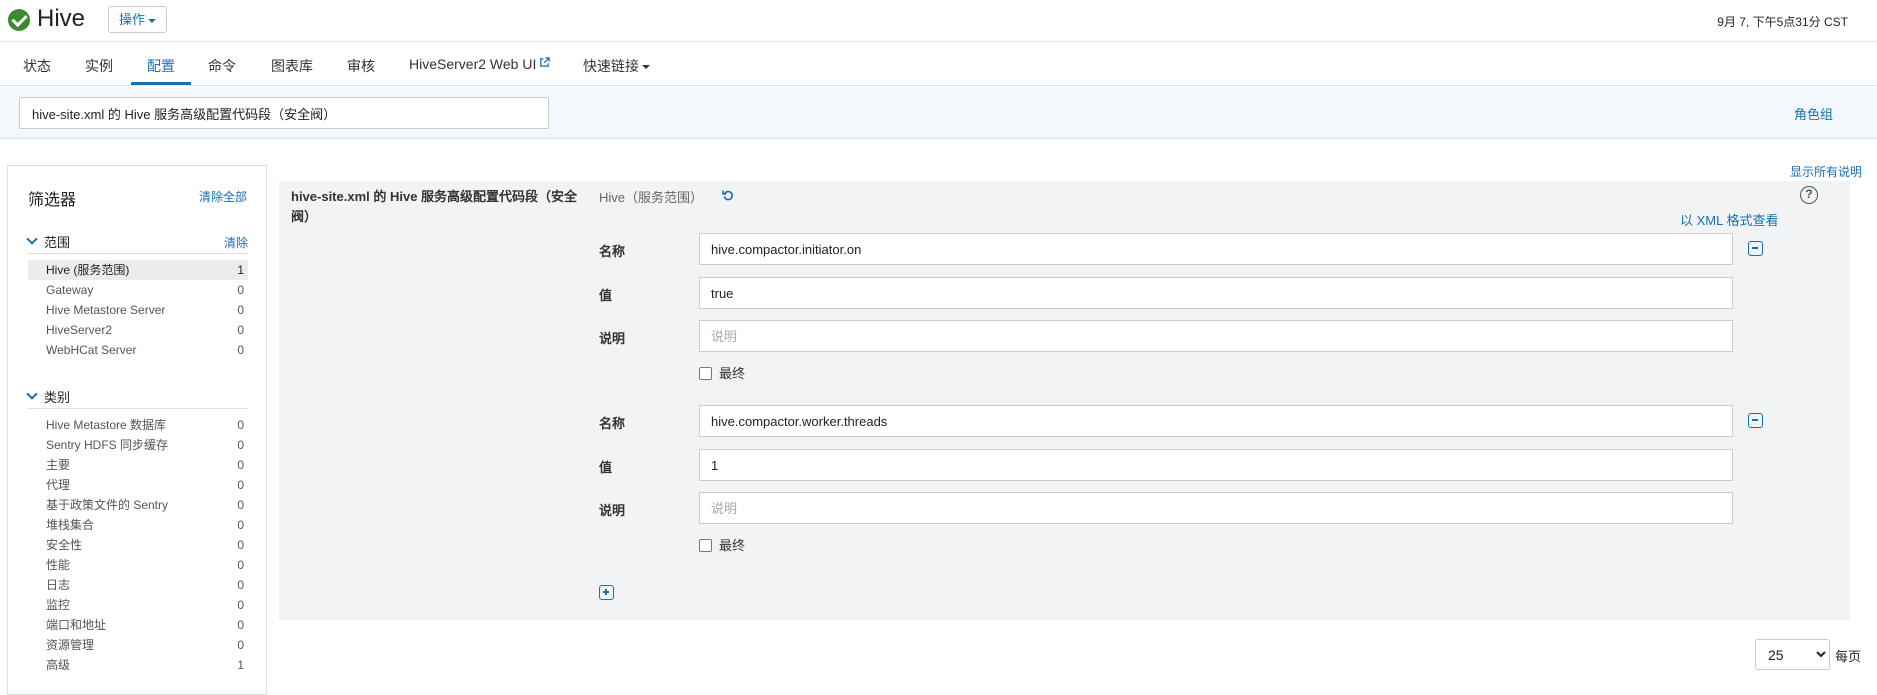  I want to click on clear-scope-filter-link: 清除, so click(236, 242).